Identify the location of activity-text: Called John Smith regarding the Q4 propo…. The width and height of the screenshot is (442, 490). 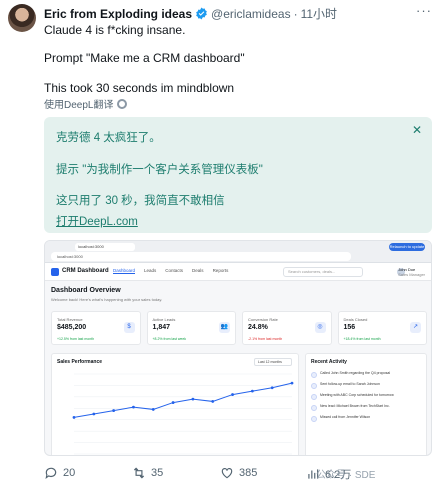
(355, 373).